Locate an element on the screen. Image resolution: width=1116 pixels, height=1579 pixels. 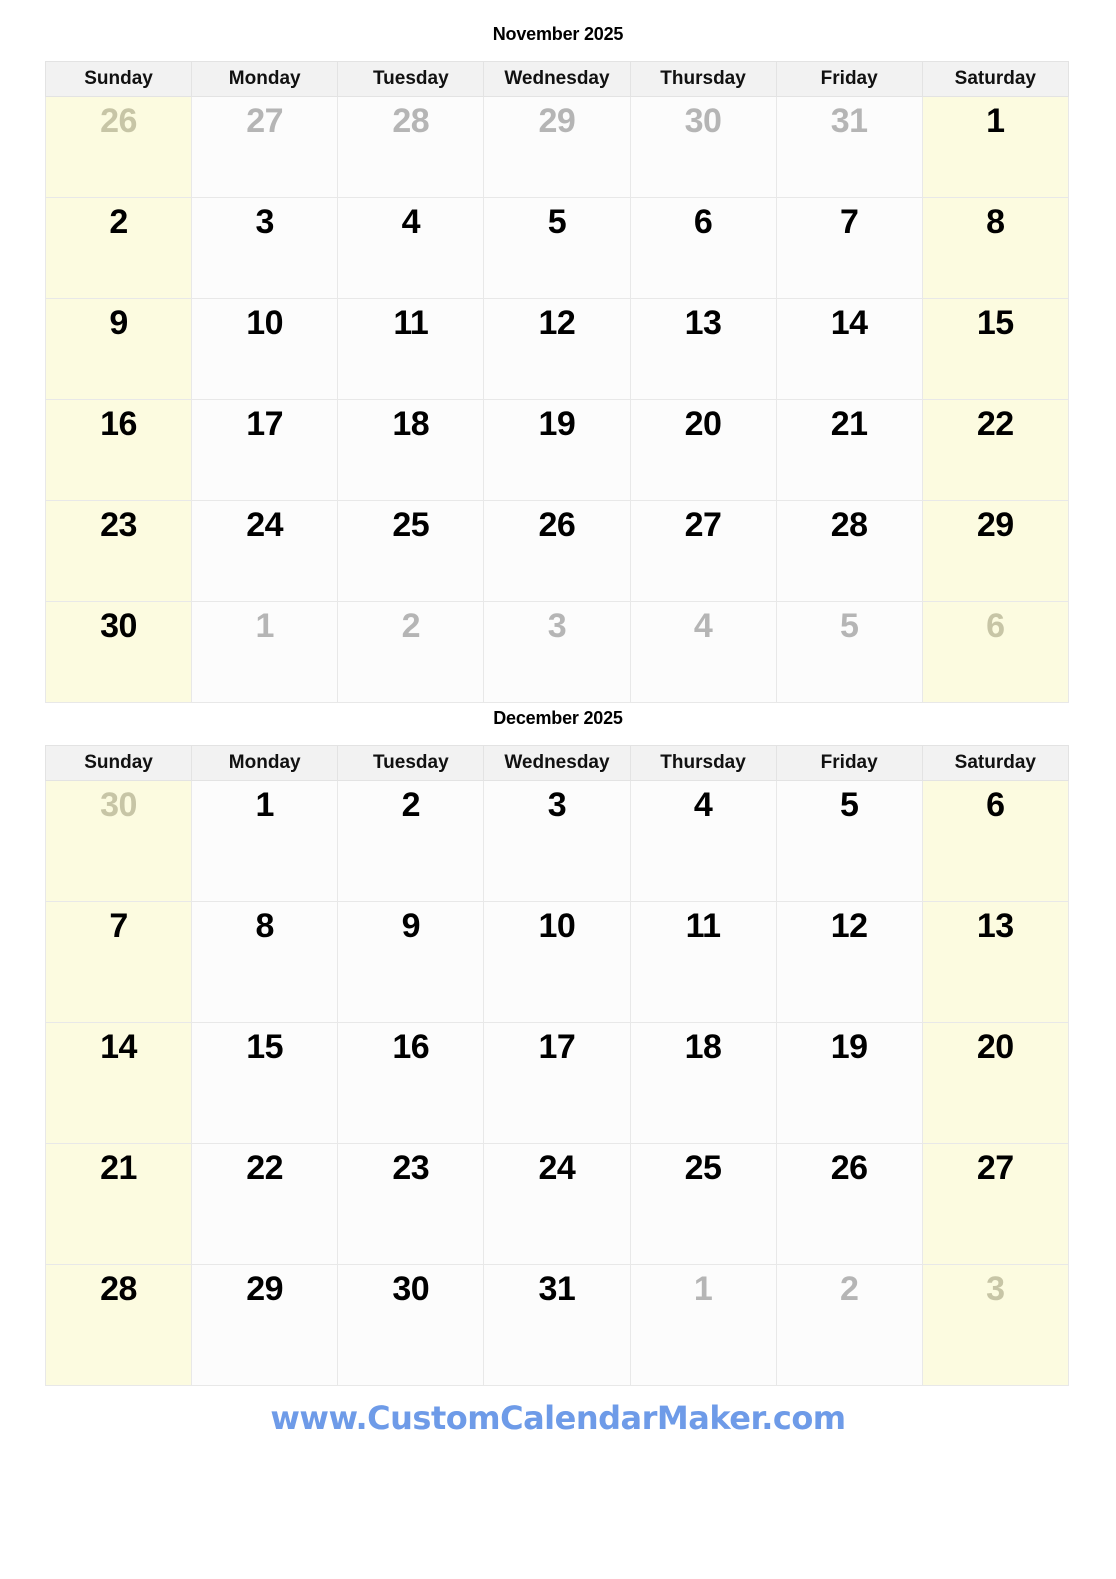
day-number: 3 is located at coordinates (264, 222).